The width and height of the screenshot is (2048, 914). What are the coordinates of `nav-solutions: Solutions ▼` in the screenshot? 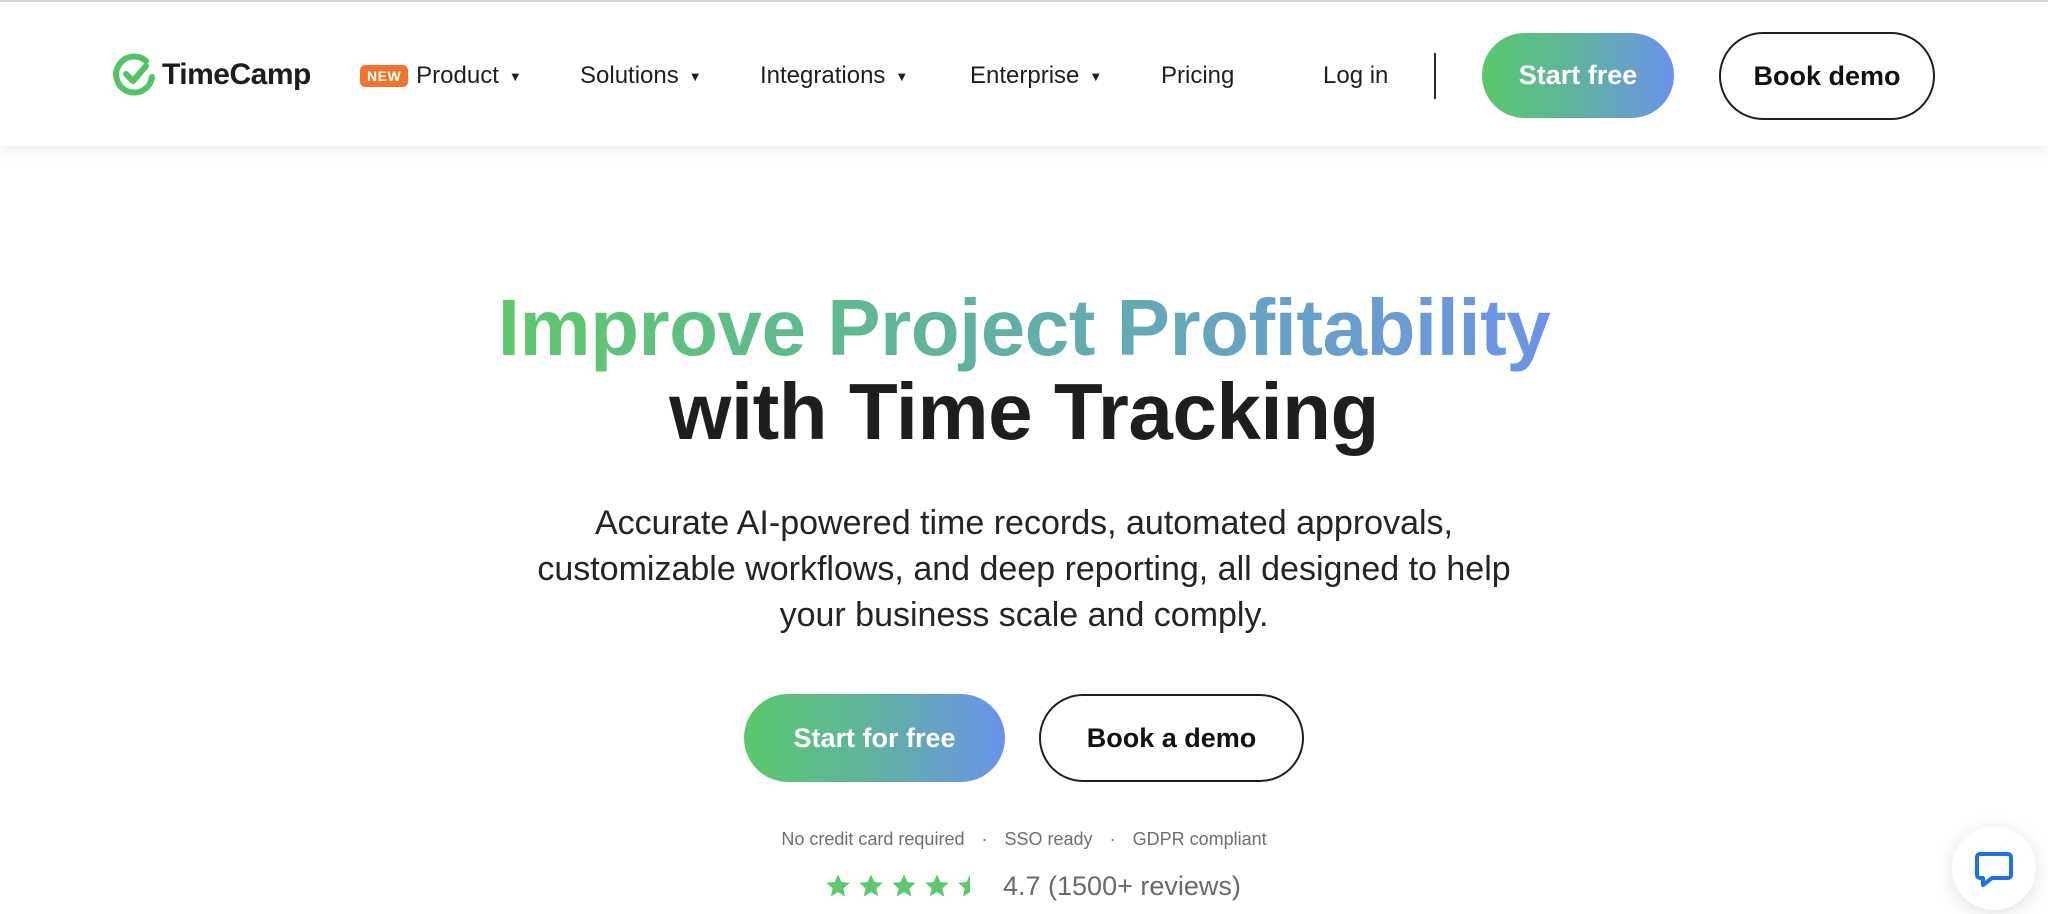 It's located at (641, 76).